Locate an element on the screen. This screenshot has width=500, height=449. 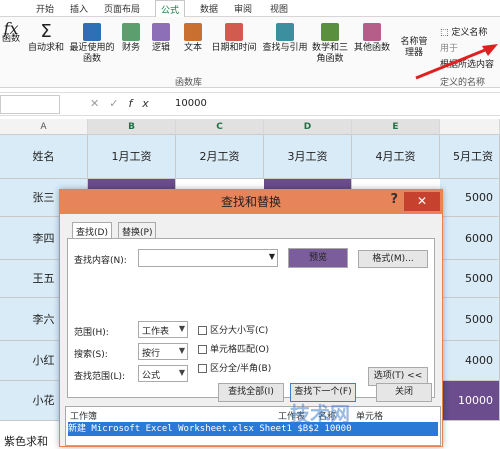
math-trig-button: 数学和三角函数 is located at coordinates (330, 44).